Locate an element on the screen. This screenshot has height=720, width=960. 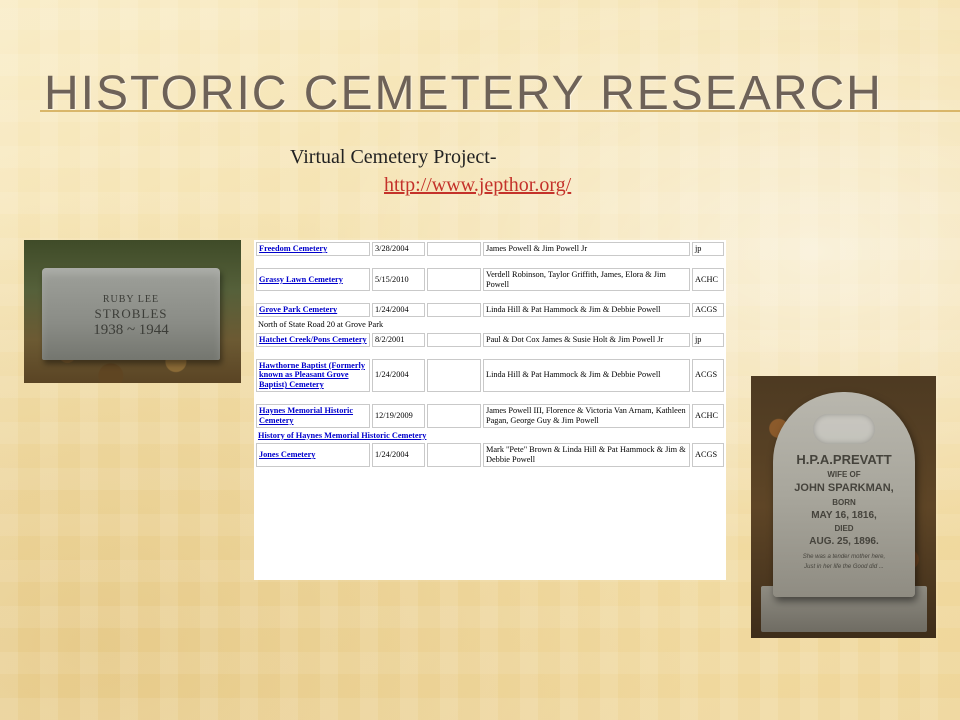
cemetery-link: Freedom Cemetery is located at coordinates (293, 248).